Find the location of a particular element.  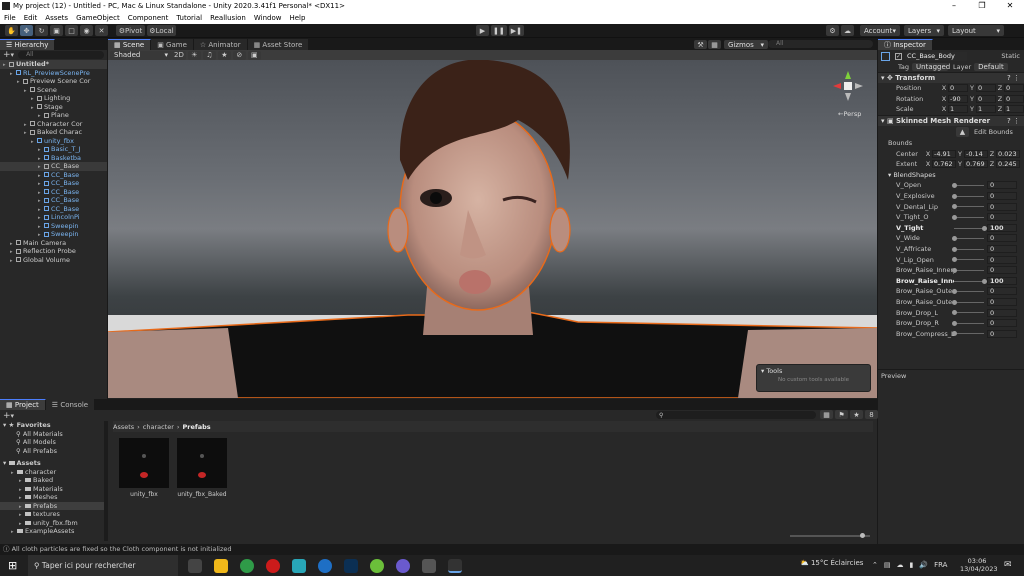

menu-help: Help is located at coordinates (297, 18).